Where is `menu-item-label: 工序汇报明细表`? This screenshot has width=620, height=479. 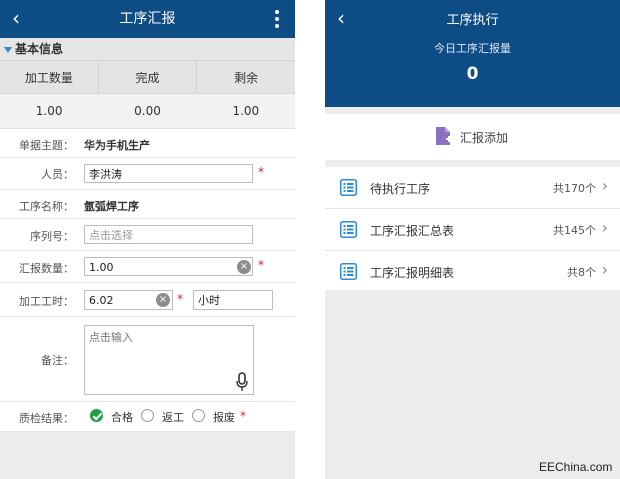
menu-item-label: 工序汇报明细表 is located at coordinates (412, 273).